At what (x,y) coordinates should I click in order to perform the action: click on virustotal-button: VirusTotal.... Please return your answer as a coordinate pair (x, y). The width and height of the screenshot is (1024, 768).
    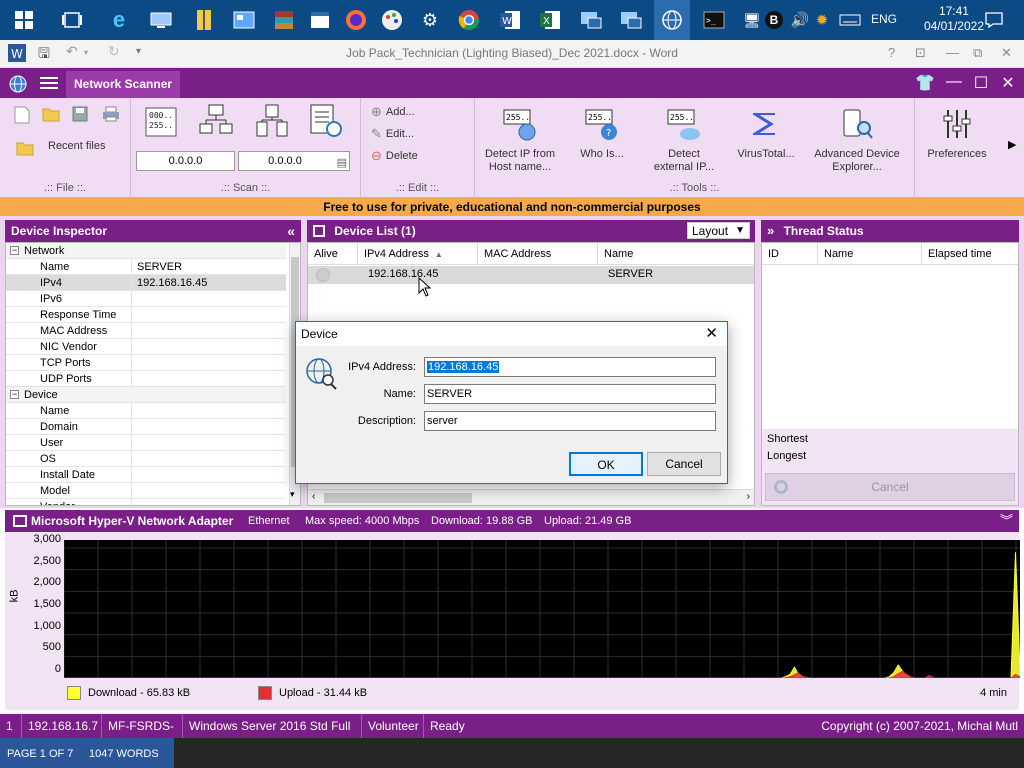
    Looking at the image, I should click on (766, 134).